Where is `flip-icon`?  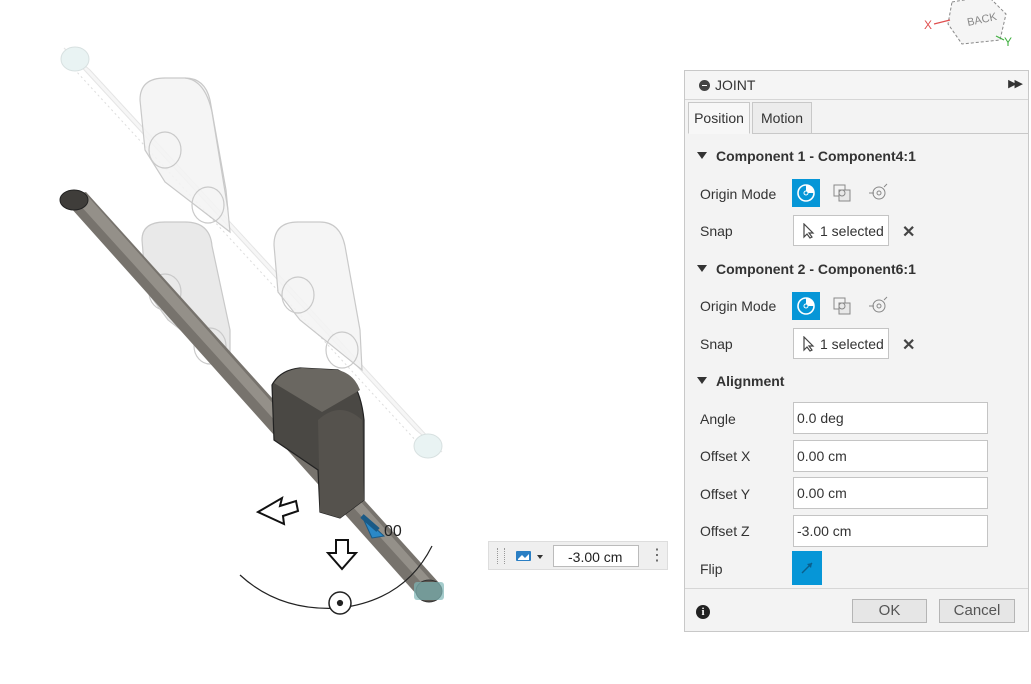 flip-icon is located at coordinates (807, 568).